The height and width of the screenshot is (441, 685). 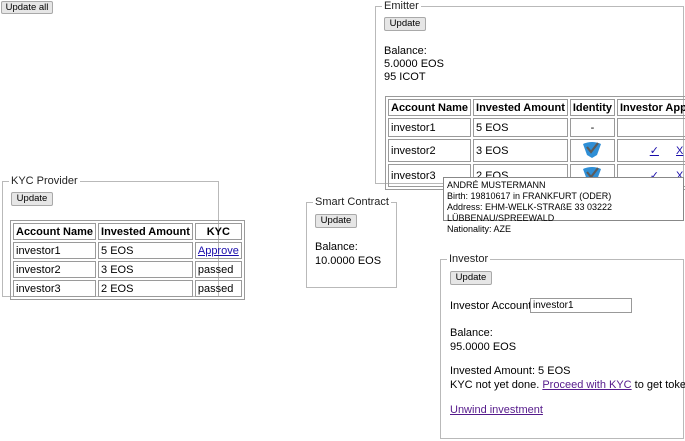 What do you see at coordinates (592, 107) in the screenshot?
I see `column-header: Identity` at bounding box center [592, 107].